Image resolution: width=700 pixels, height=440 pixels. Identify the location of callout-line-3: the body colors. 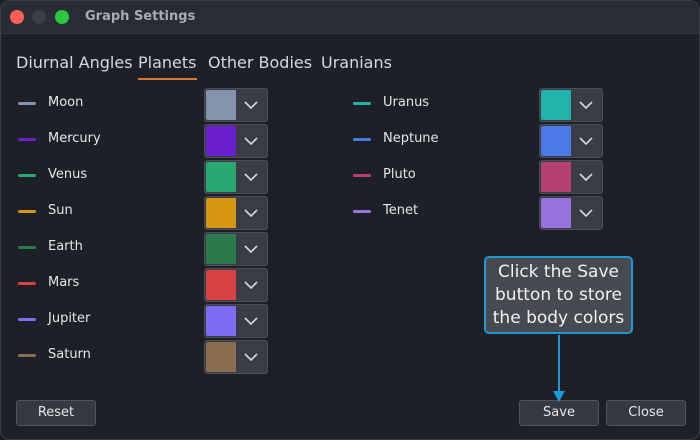
(558, 318).